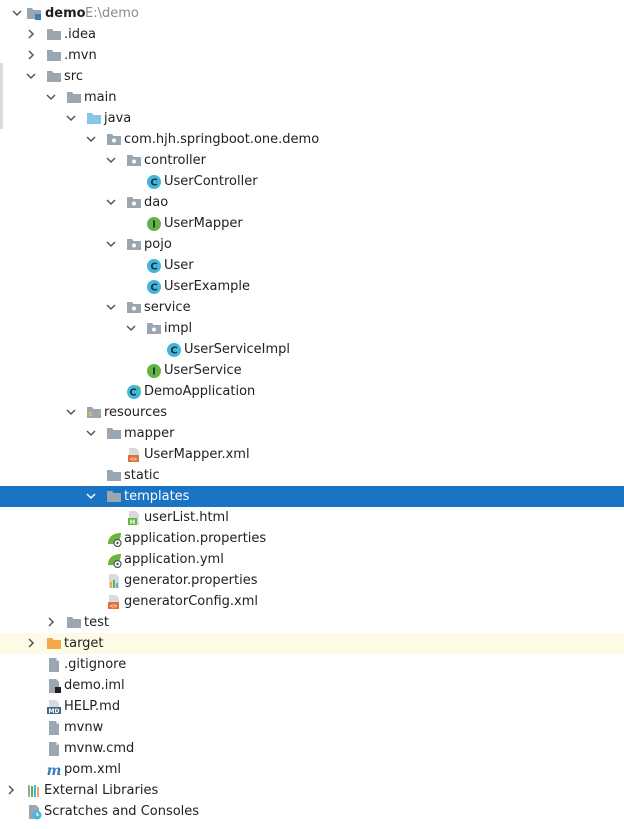 This screenshot has width=624, height=829. What do you see at coordinates (312, 769) in the screenshot?
I see `tree-item-file-pom-xml: m pom.xml` at bounding box center [312, 769].